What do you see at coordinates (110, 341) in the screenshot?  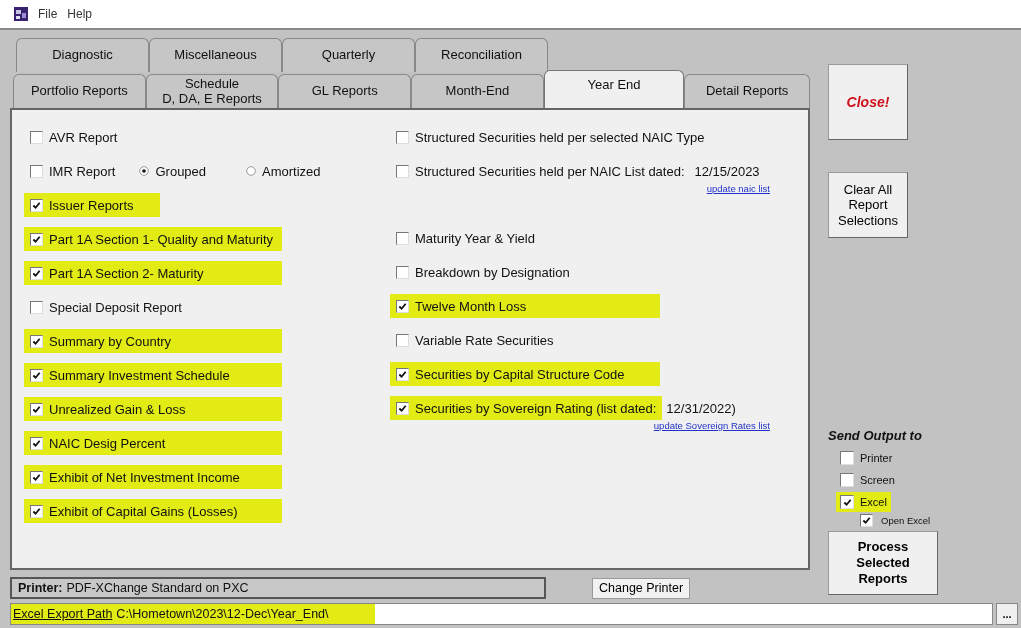 I see `report-option-label: Summary by Country` at bounding box center [110, 341].